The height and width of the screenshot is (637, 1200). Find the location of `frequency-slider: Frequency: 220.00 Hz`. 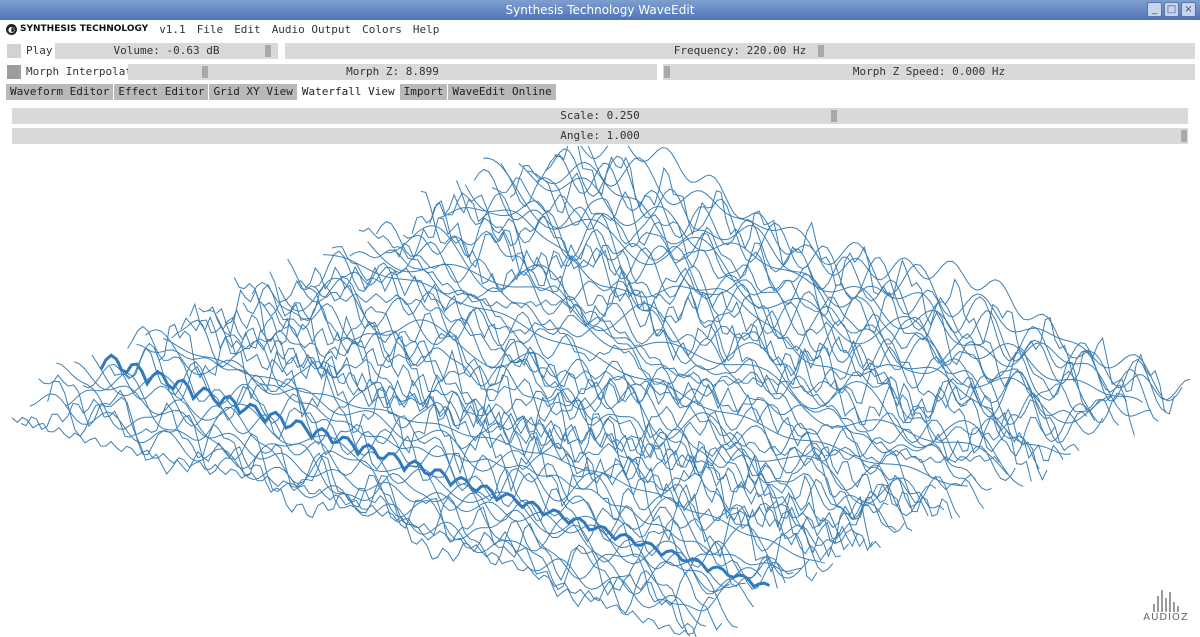

frequency-slider: Frequency: 220.00 Hz is located at coordinates (740, 51).